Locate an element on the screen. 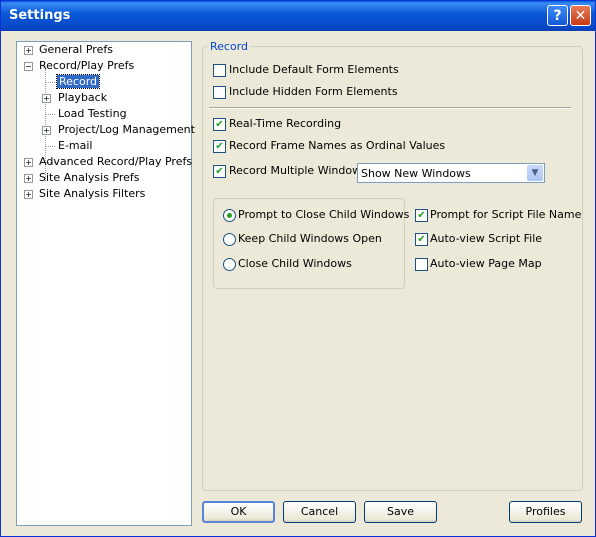 The width and height of the screenshot is (596, 537). close-child-windows-label: Close Child Windows is located at coordinates (295, 263).